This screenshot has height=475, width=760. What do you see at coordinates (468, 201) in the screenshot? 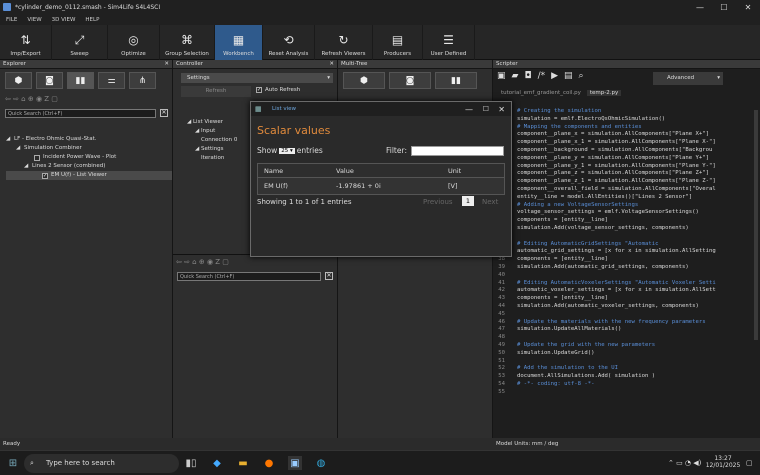
I see `page-1-button: 1` at bounding box center [468, 201].